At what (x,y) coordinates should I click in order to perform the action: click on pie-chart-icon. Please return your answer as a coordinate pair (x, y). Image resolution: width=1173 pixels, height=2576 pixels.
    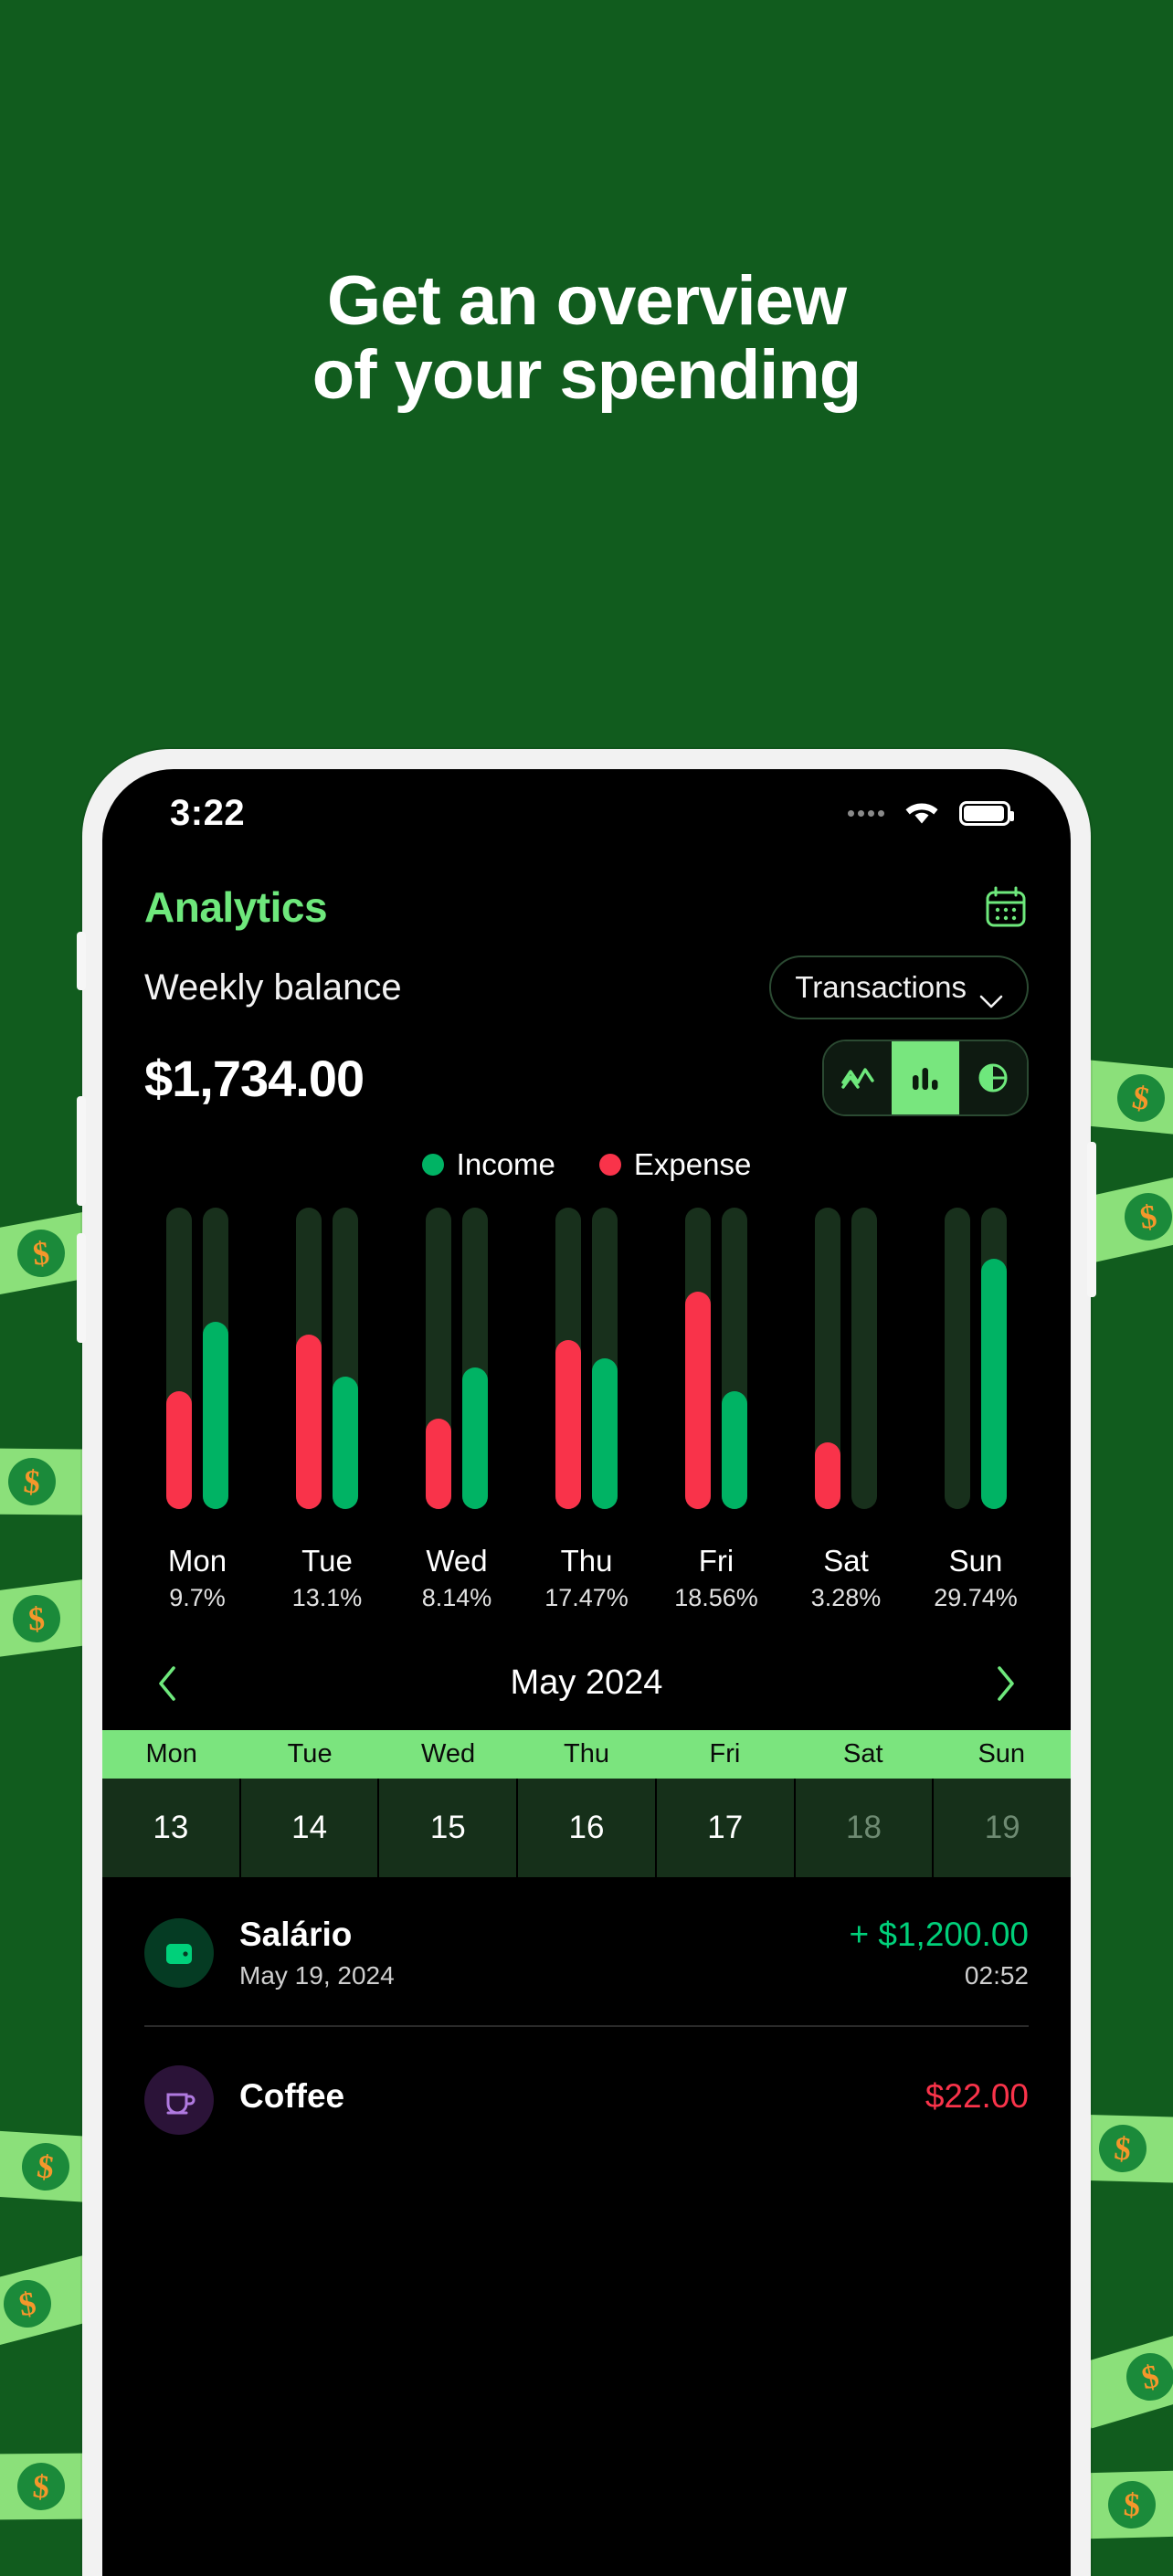
    Looking at the image, I should click on (993, 1077).